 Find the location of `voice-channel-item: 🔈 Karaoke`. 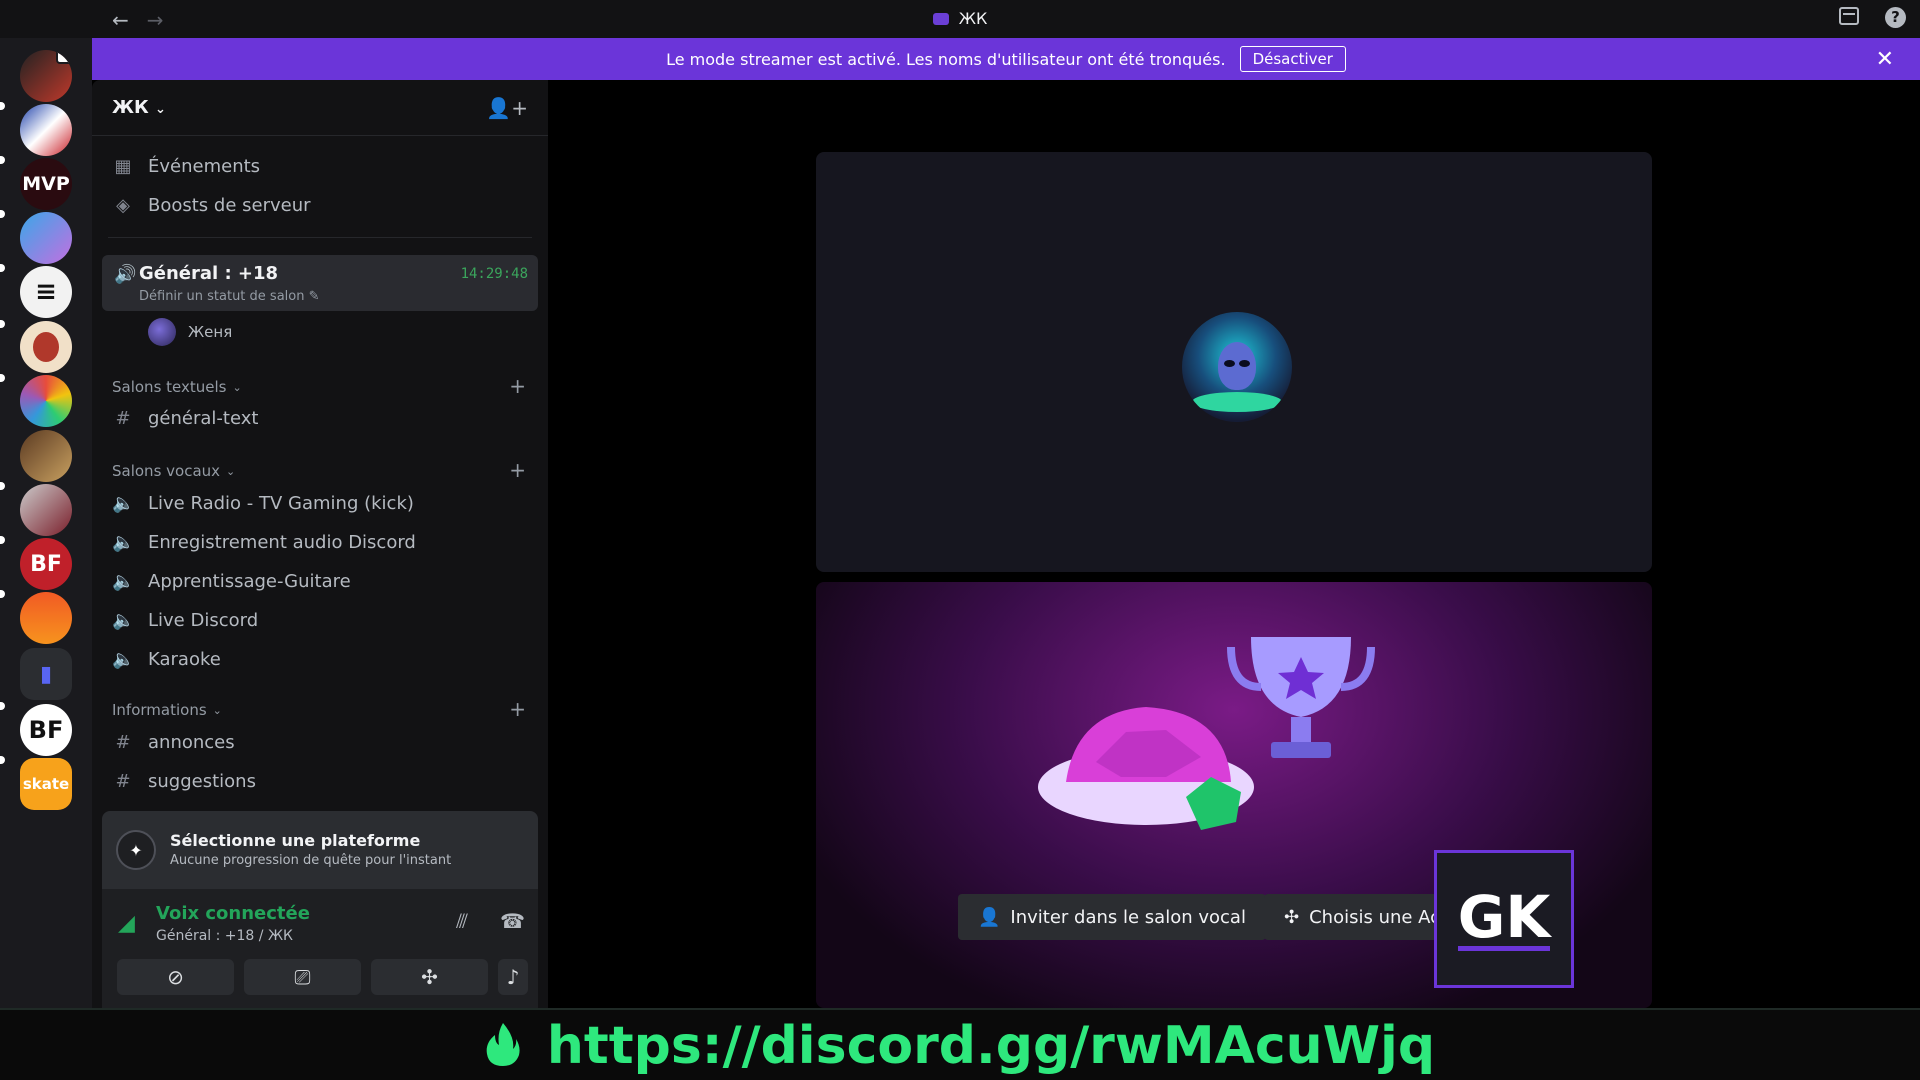

voice-channel-item: 🔈 Karaoke is located at coordinates (166, 659).